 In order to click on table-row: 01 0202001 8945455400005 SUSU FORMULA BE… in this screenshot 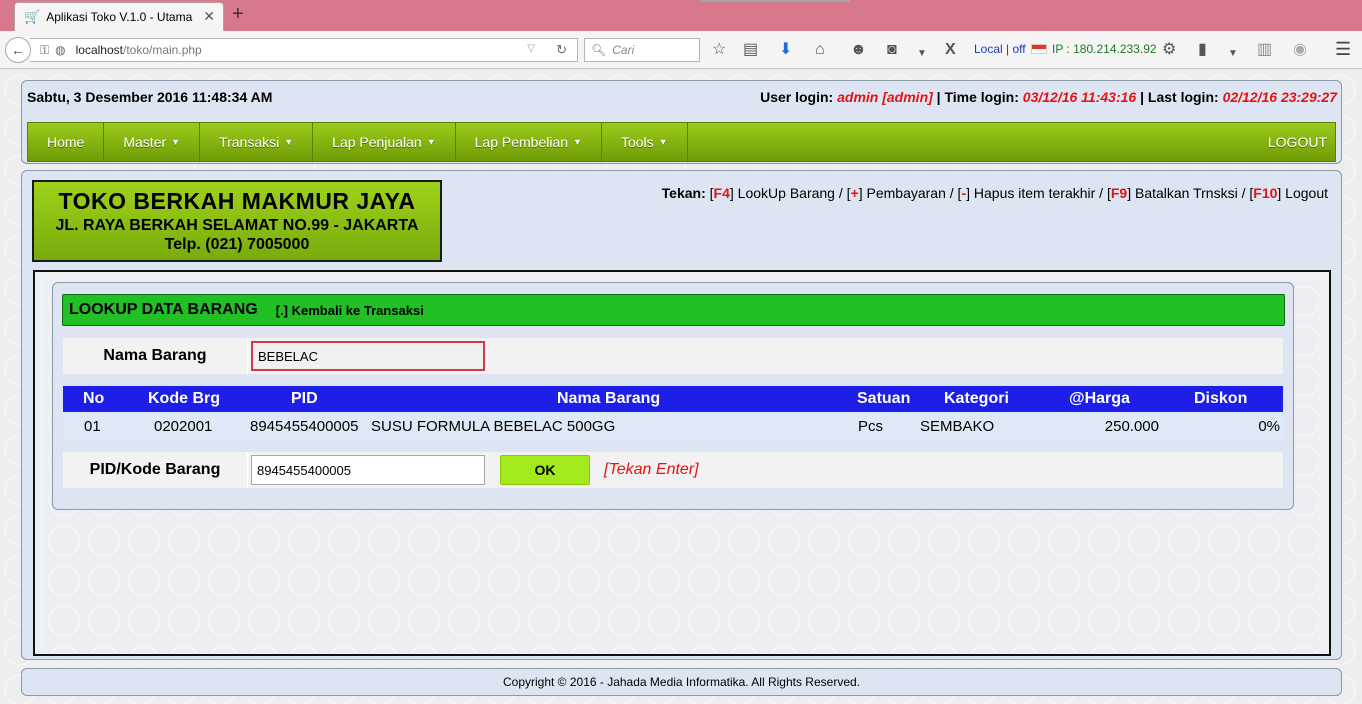, I will do `click(673, 426)`.